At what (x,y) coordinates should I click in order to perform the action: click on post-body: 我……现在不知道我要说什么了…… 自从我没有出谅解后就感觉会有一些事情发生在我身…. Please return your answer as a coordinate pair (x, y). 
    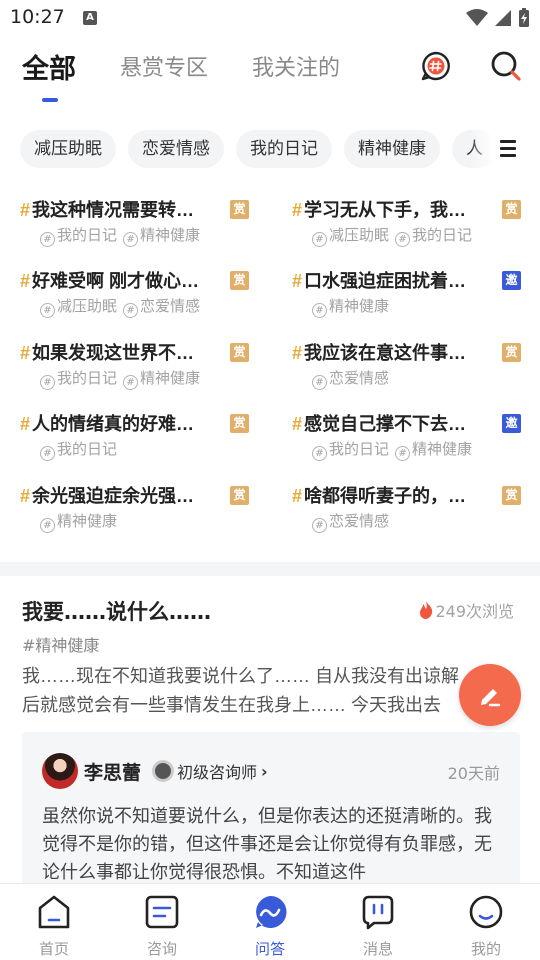
    Looking at the image, I should click on (240, 690).